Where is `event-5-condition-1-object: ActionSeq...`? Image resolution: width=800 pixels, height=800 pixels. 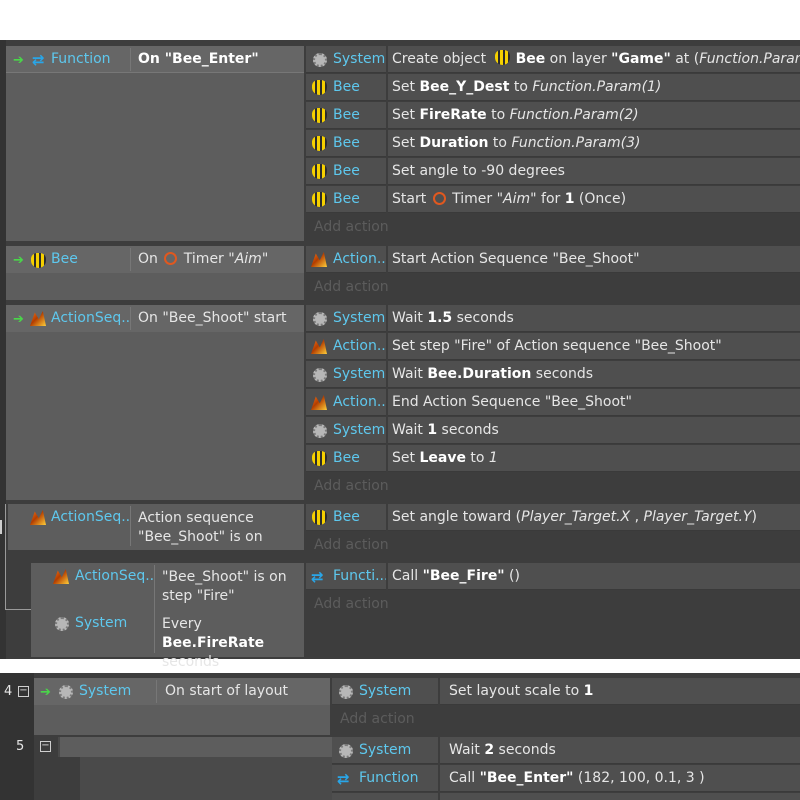
event-5-condition-1-object: ActionSeq... is located at coordinates (115, 576).